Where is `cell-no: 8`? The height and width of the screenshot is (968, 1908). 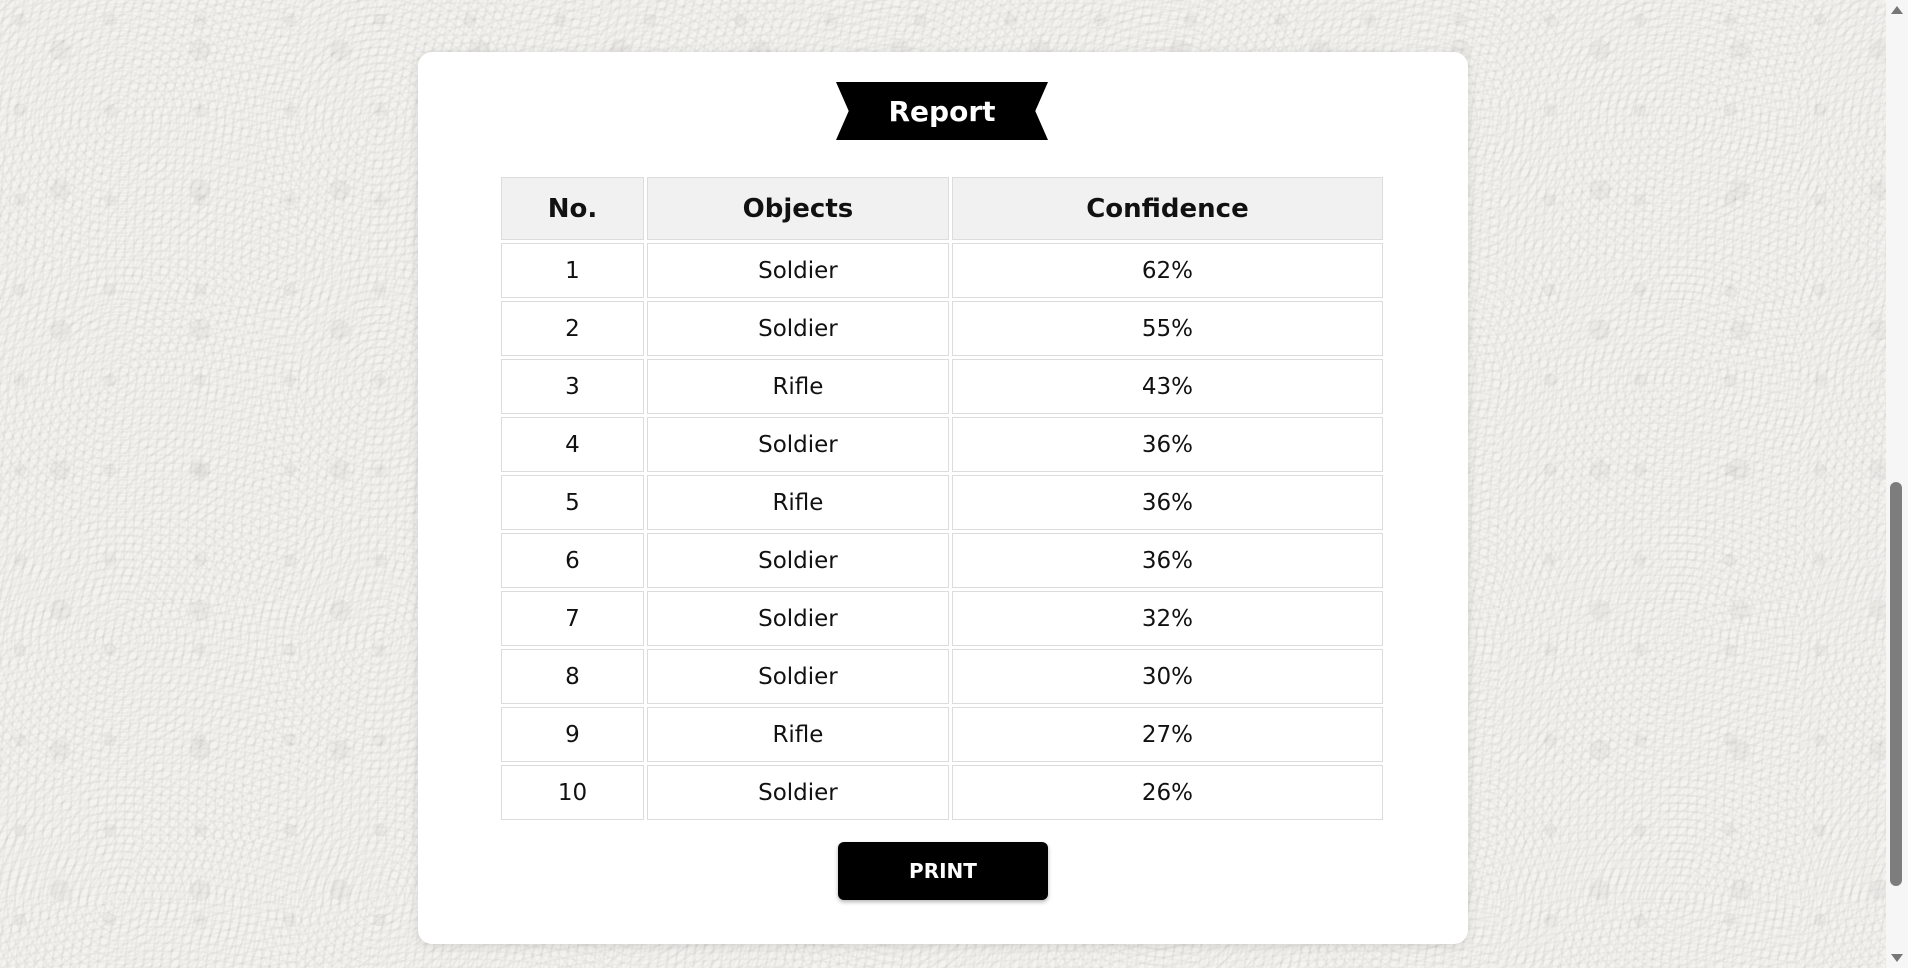
cell-no: 8 is located at coordinates (572, 676).